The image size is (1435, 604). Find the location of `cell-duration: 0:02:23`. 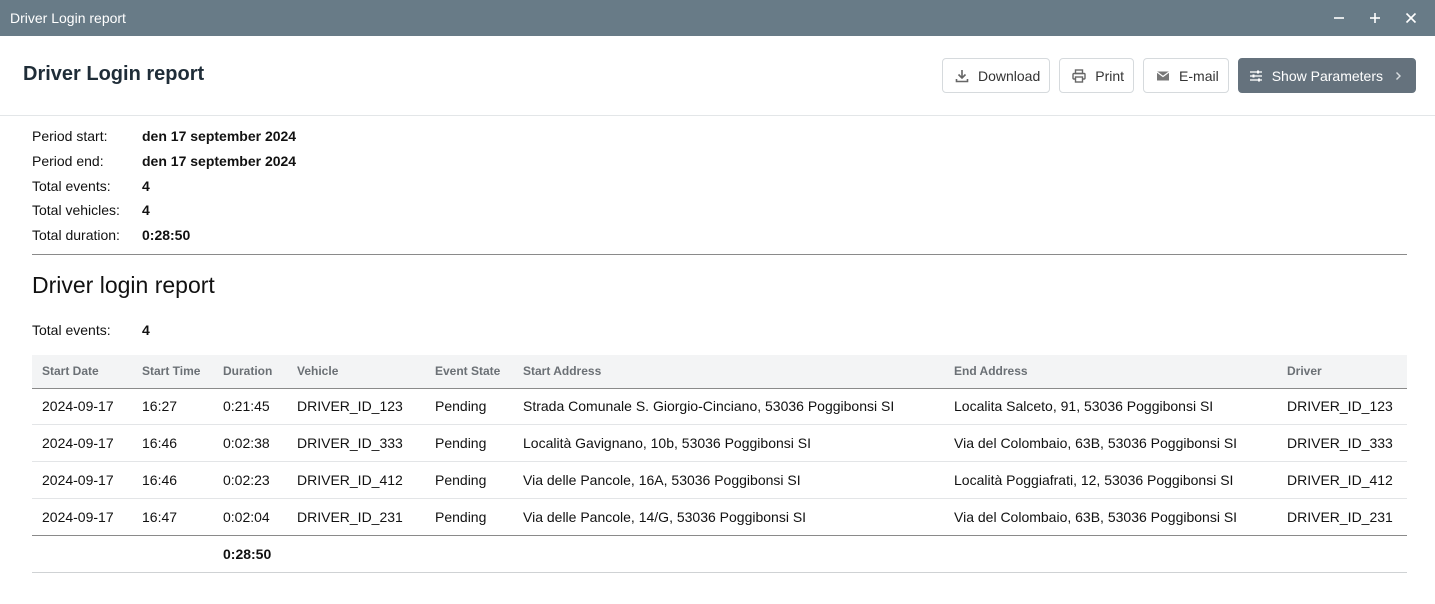

cell-duration: 0:02:23 is located at coordinates (250, 480).